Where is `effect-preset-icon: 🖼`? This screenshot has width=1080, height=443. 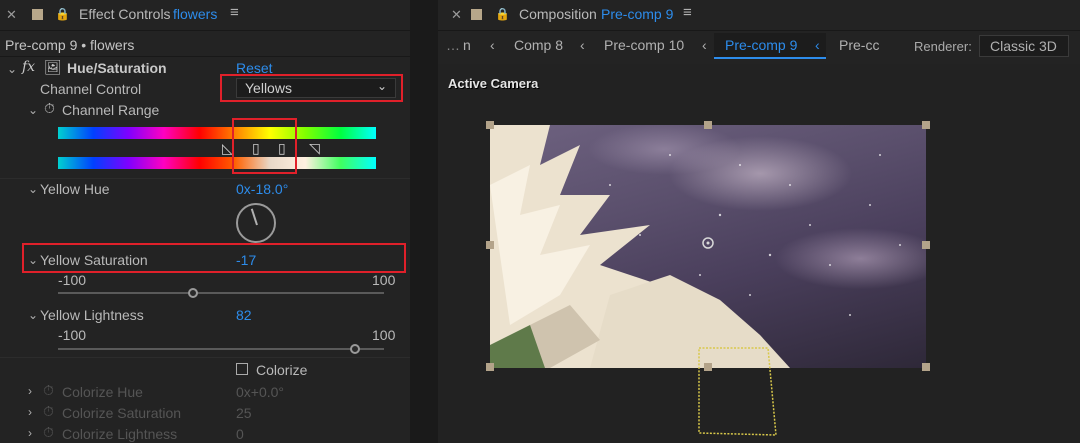 effect-preset-icon: 🖼 is located at coordinates (53, 67).